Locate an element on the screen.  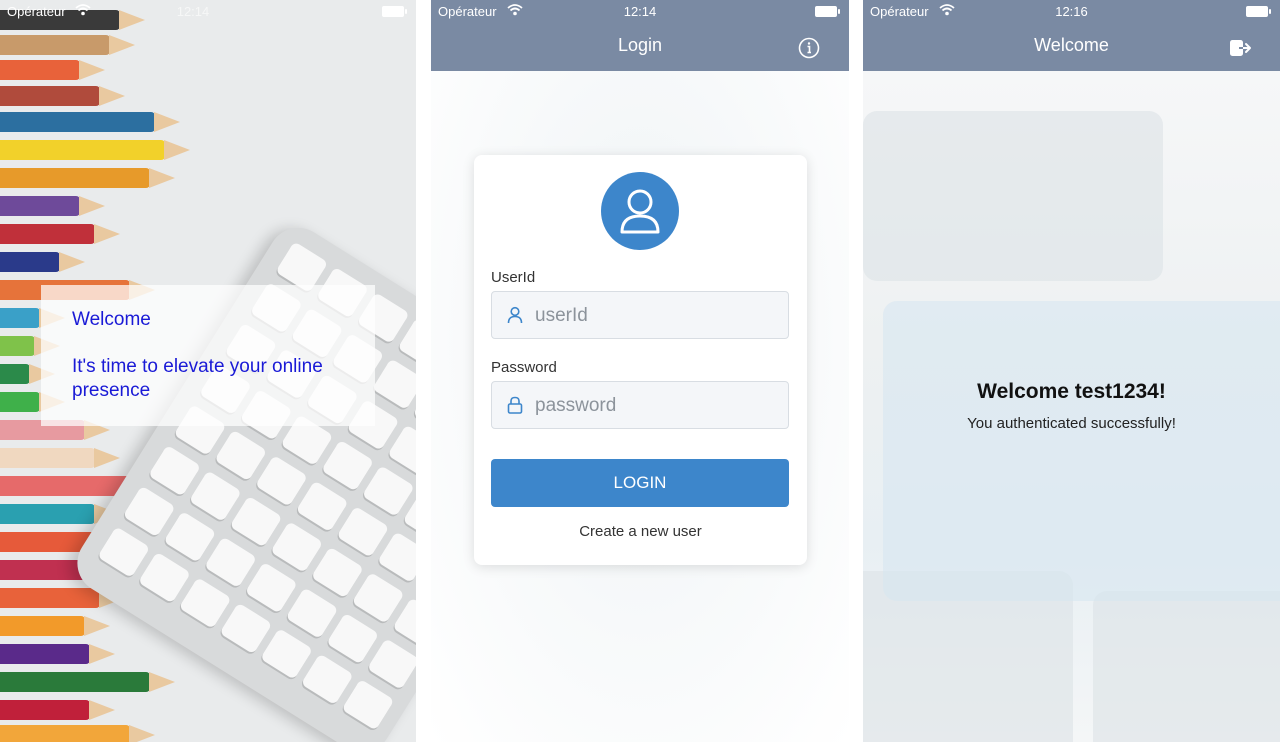
status-bar: Opérateur 12:16 is located at coordinates (1071, 11).